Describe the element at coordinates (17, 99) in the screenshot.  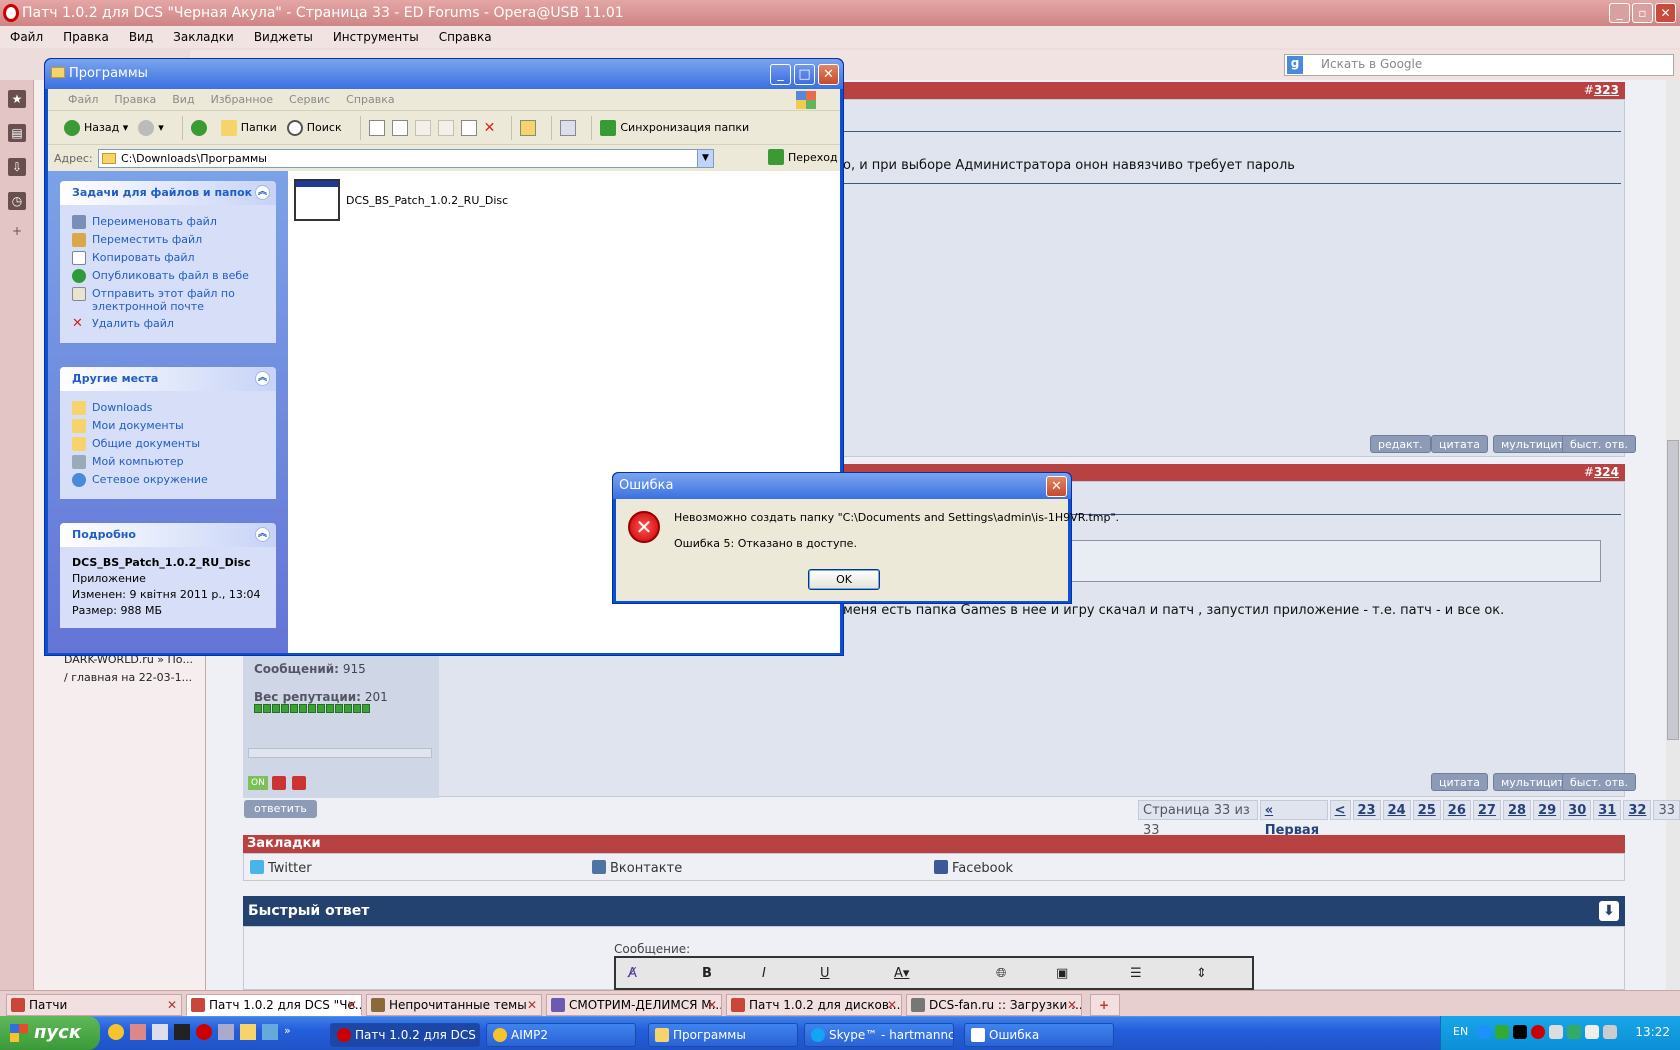
I see `bookmarks-panel-icon: ★` at that location.